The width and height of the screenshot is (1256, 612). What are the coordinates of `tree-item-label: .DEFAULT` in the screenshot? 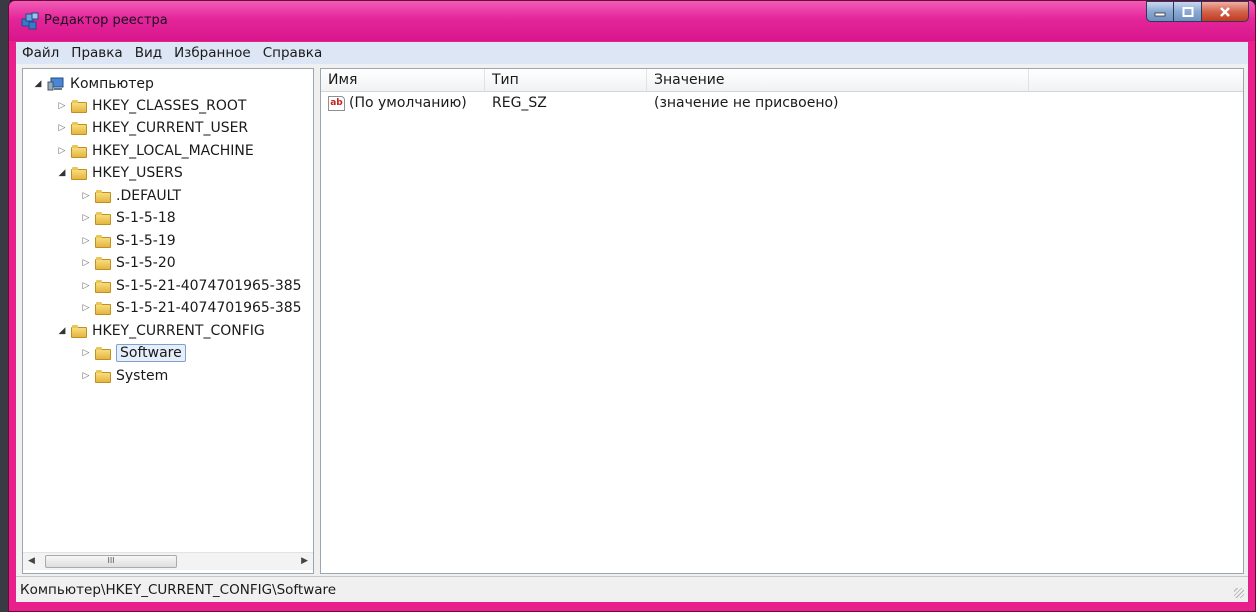 It's located at (149, 196).